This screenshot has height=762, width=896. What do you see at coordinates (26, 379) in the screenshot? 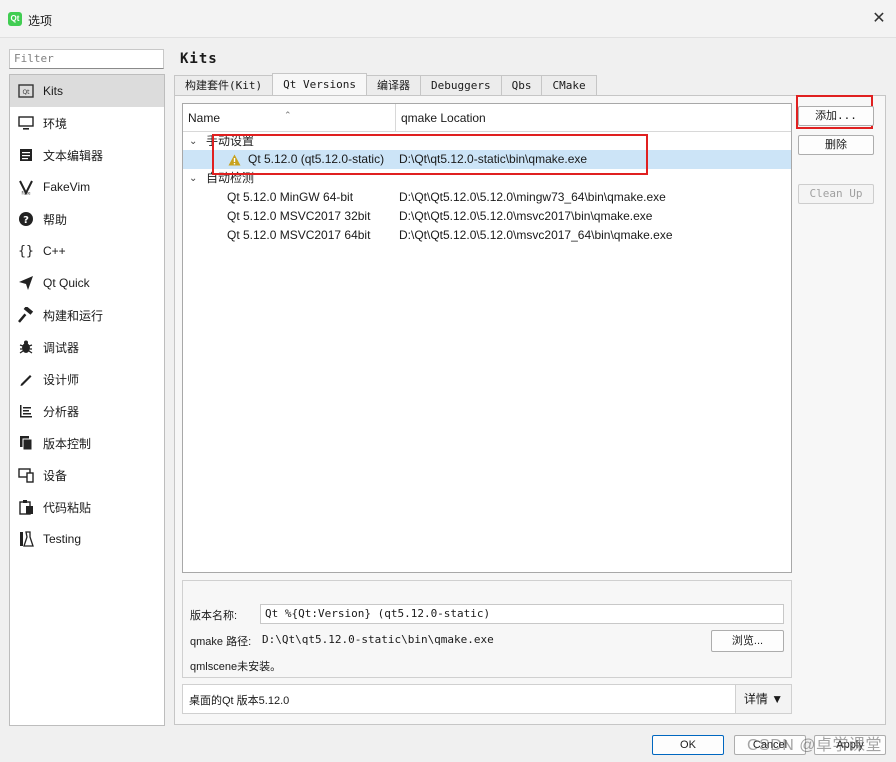
I see `pencil-icon` at bounding box center [26, 379].